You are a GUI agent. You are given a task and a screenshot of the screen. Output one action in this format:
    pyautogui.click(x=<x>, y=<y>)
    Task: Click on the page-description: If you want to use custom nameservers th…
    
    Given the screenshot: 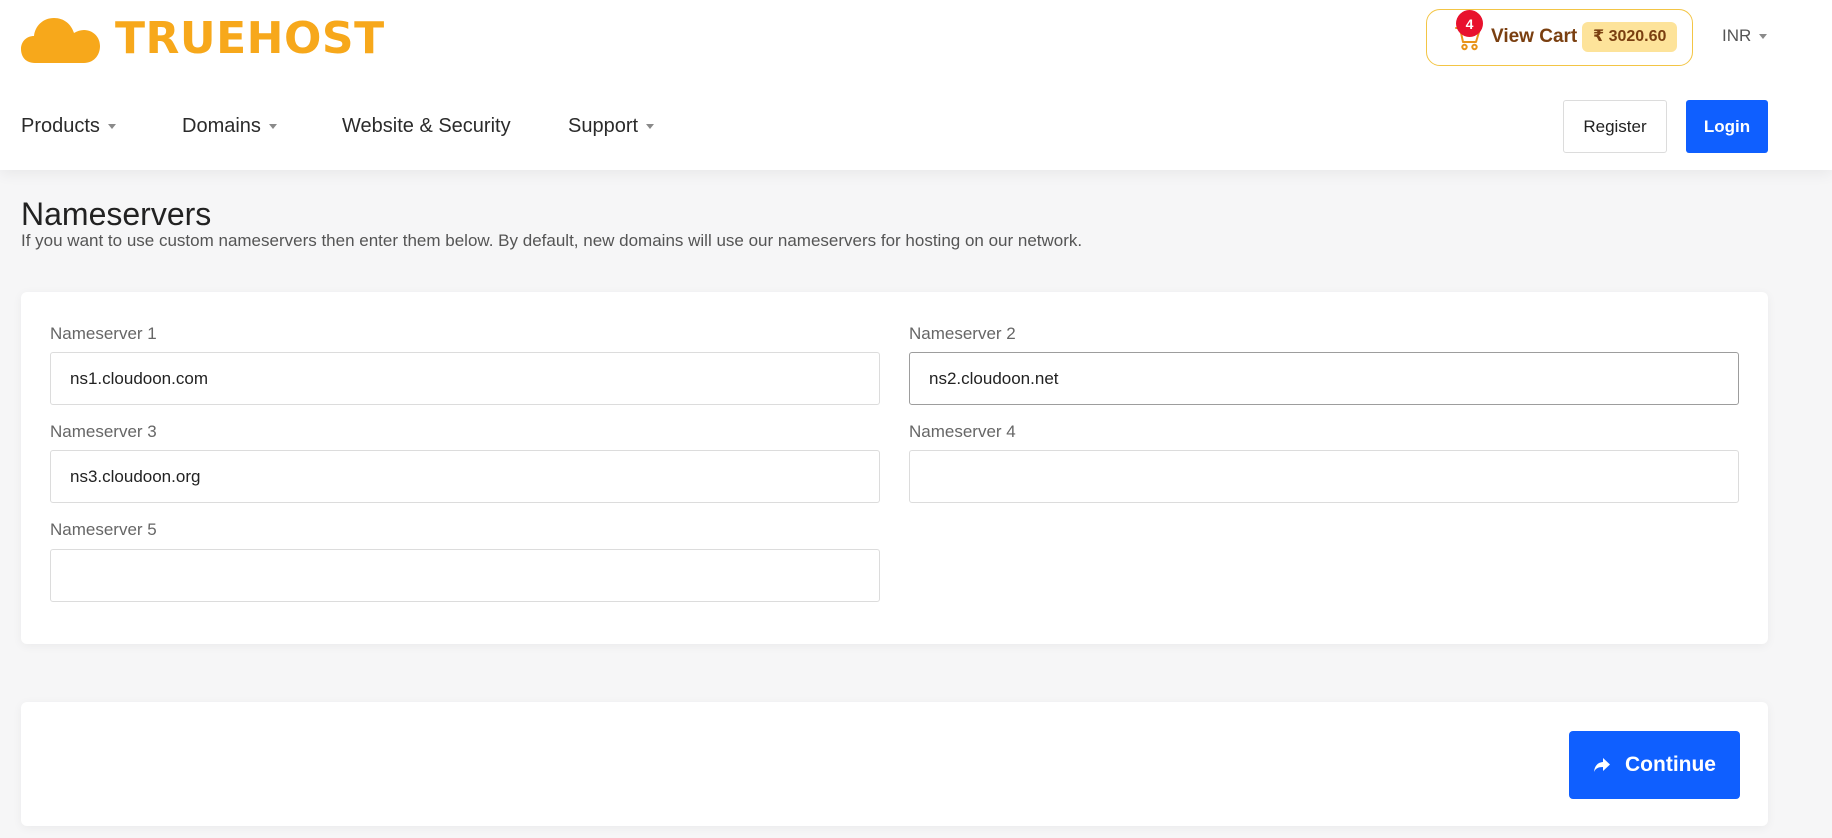 What is the action you would take?
    pyautogui.click(x=552, y=240)
    